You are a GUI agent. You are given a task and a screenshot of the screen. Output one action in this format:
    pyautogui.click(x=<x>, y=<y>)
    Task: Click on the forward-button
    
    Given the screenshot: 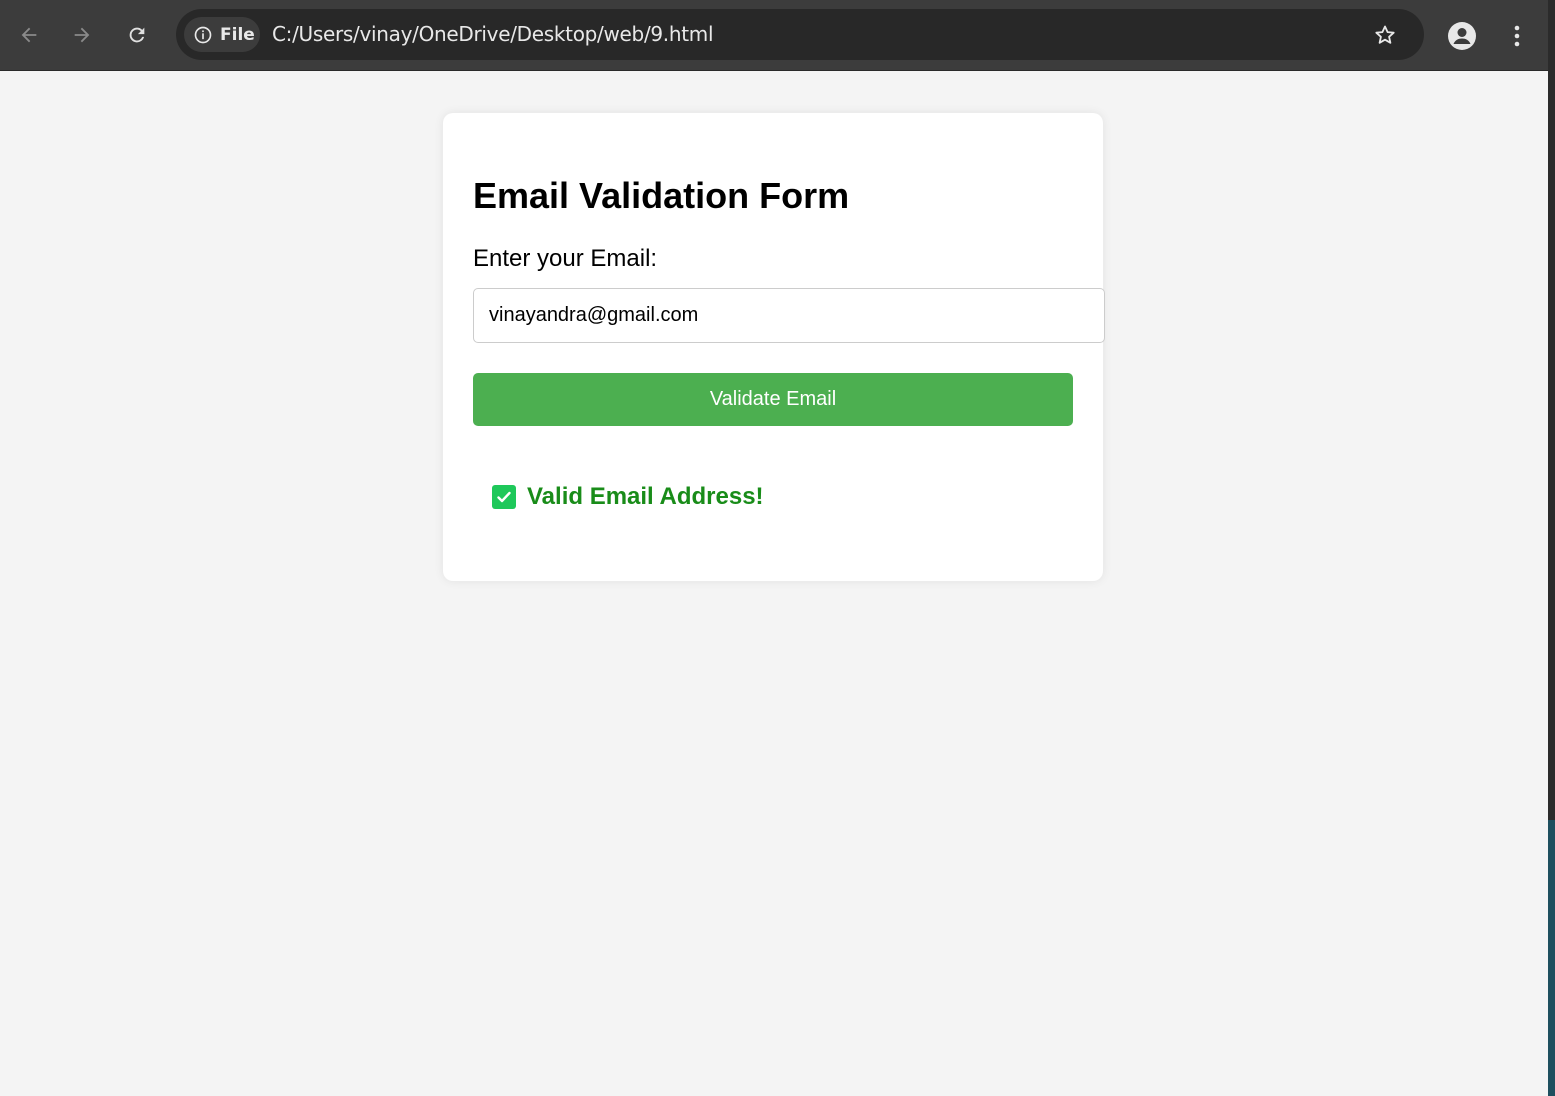 What is the action you would take?
    pyautogui.click(x=82, y=35)
    